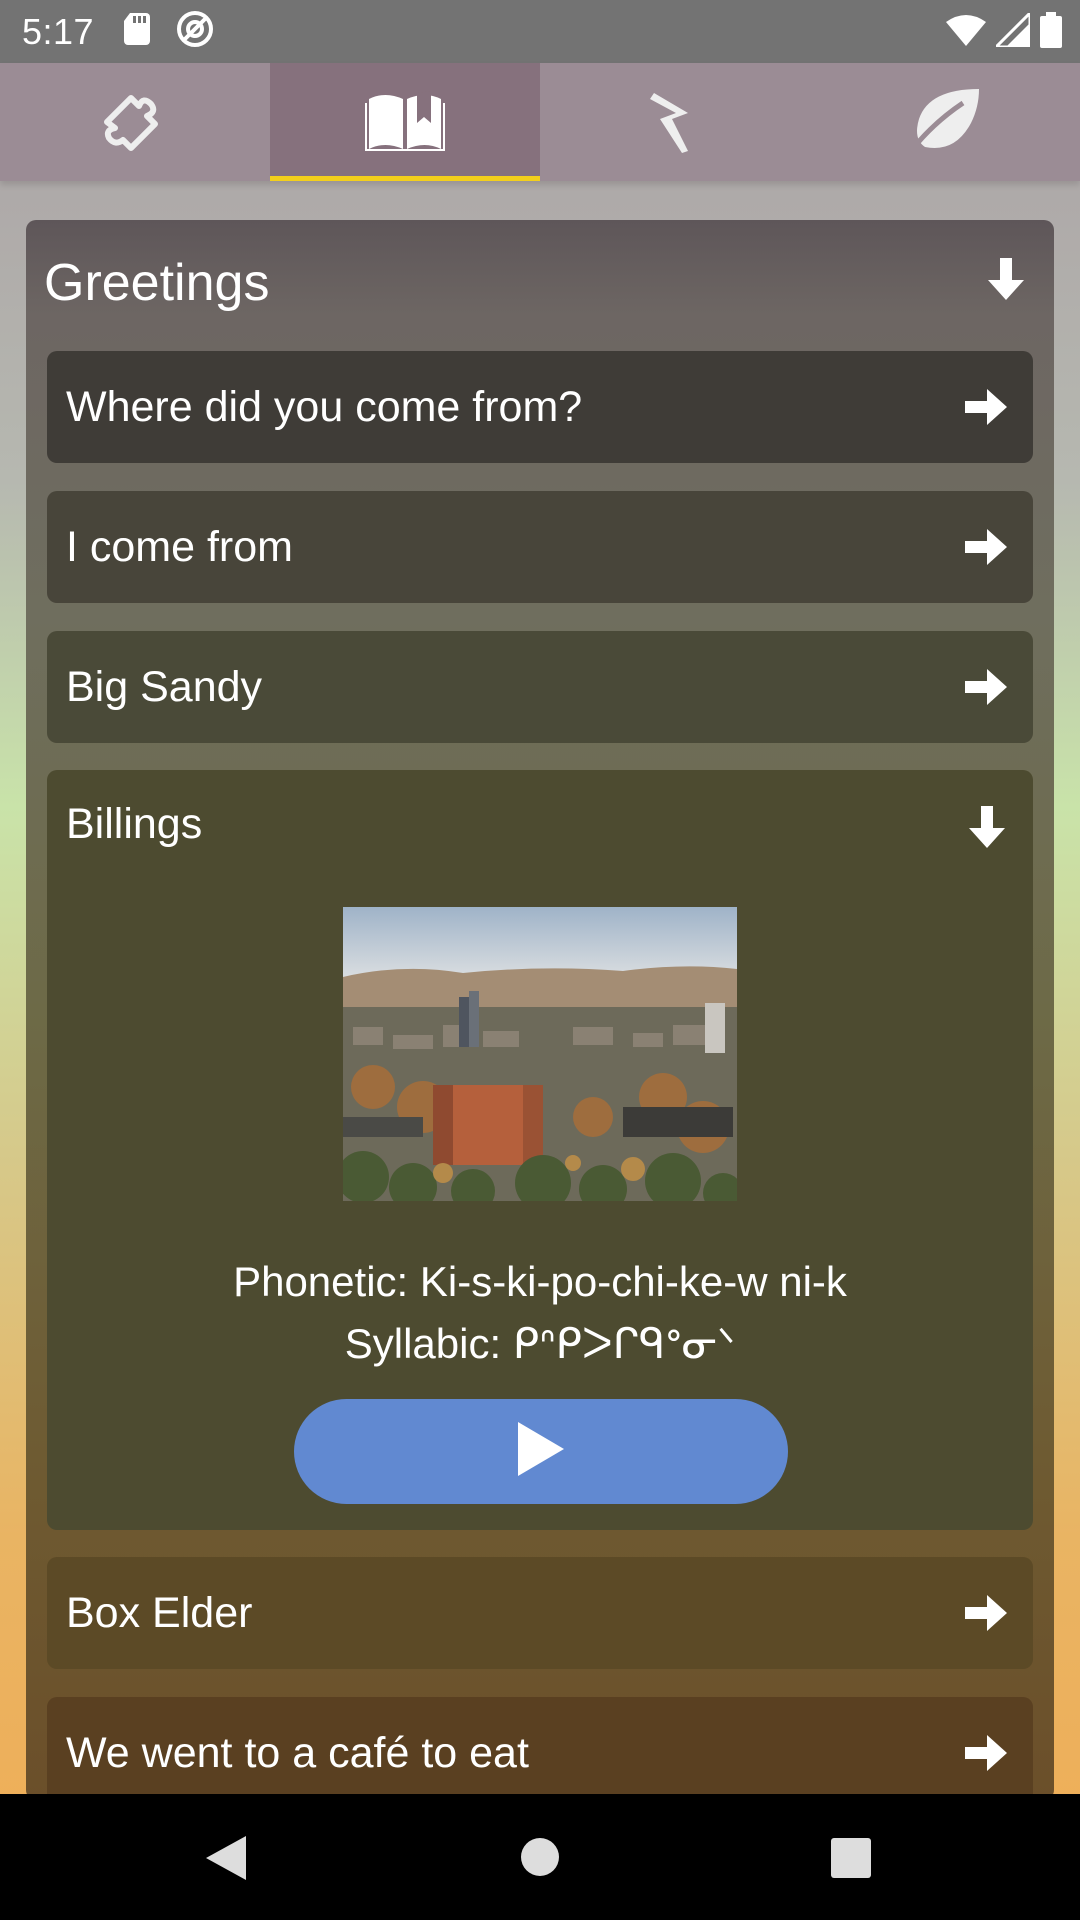 This screenshot has height=1920, width=1080. I want to click on tab-lightning, so click(675, 122).